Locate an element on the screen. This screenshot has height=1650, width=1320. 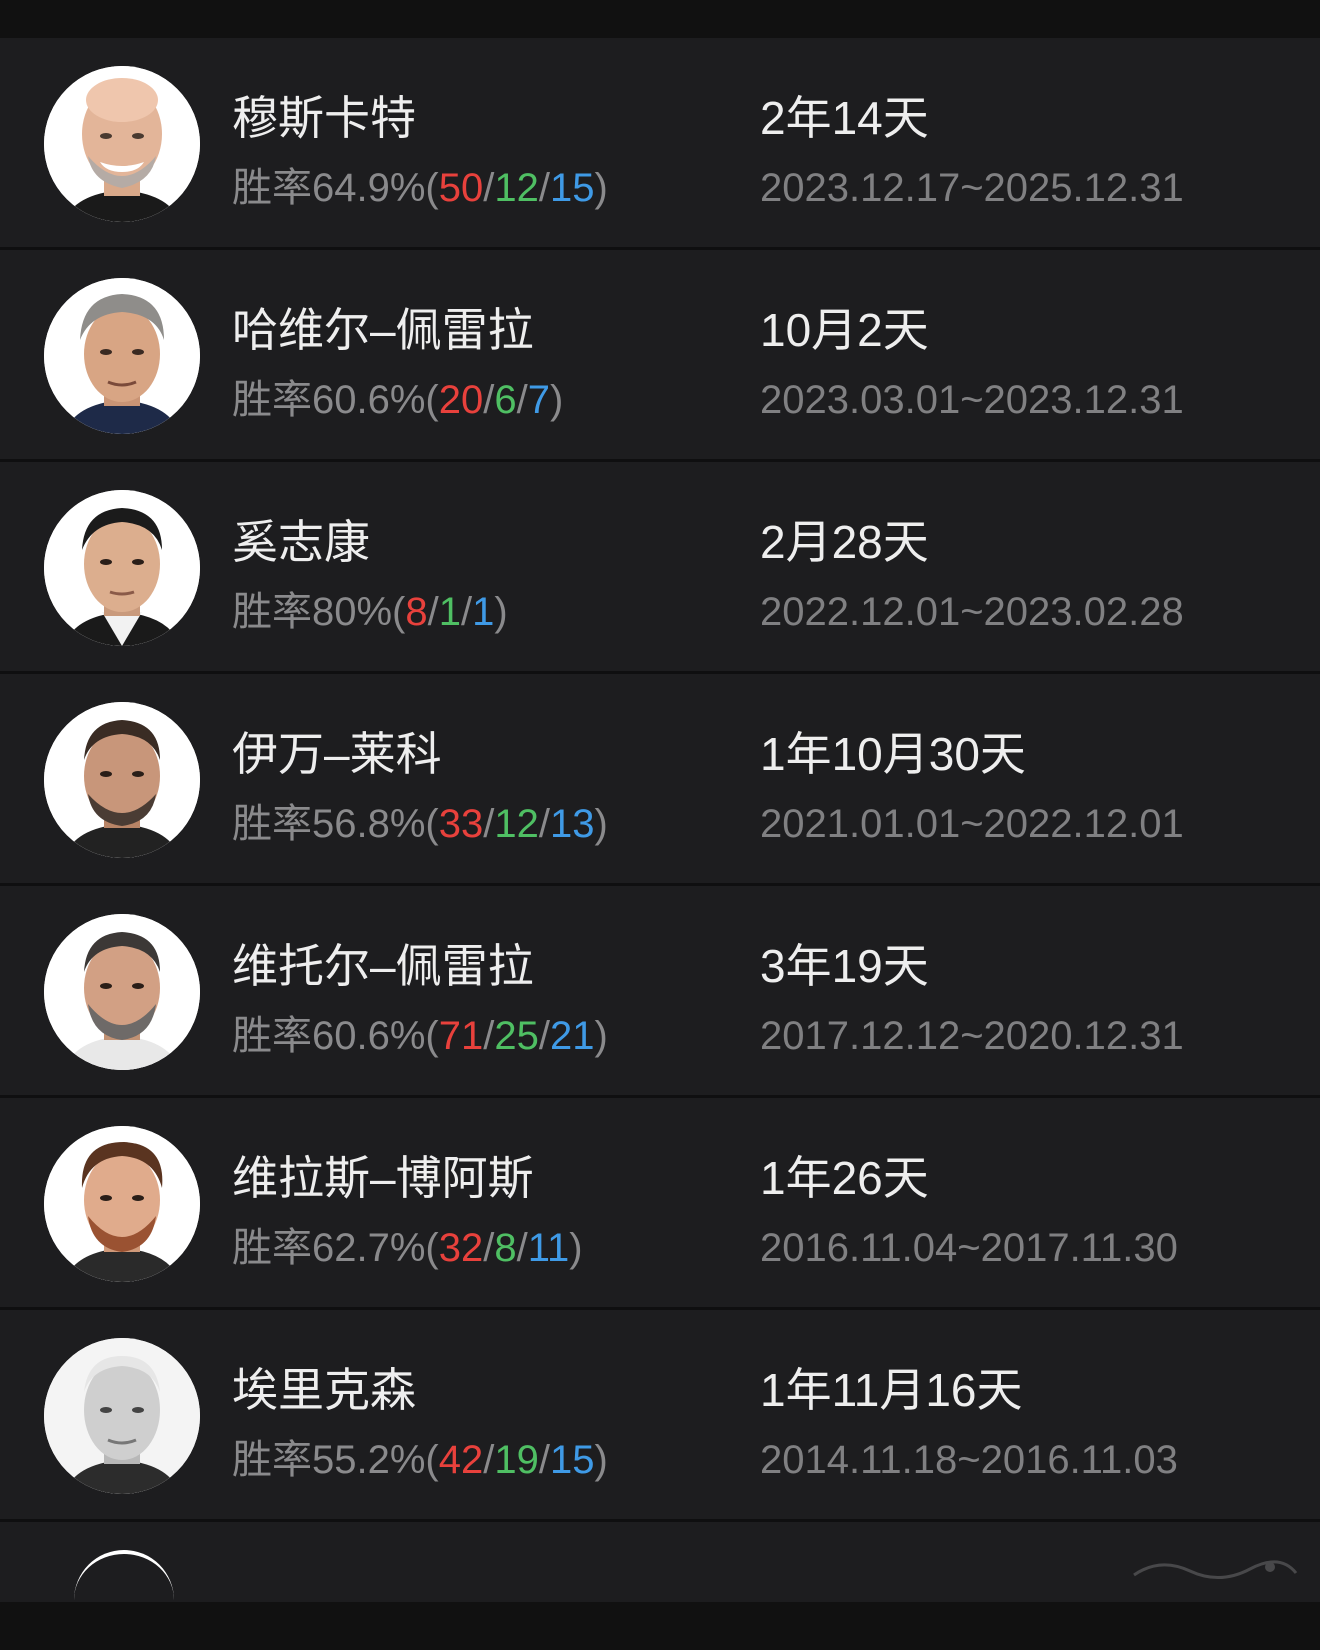
coach-portrait-gray-beard-icon is located at coordinates (122, 992).